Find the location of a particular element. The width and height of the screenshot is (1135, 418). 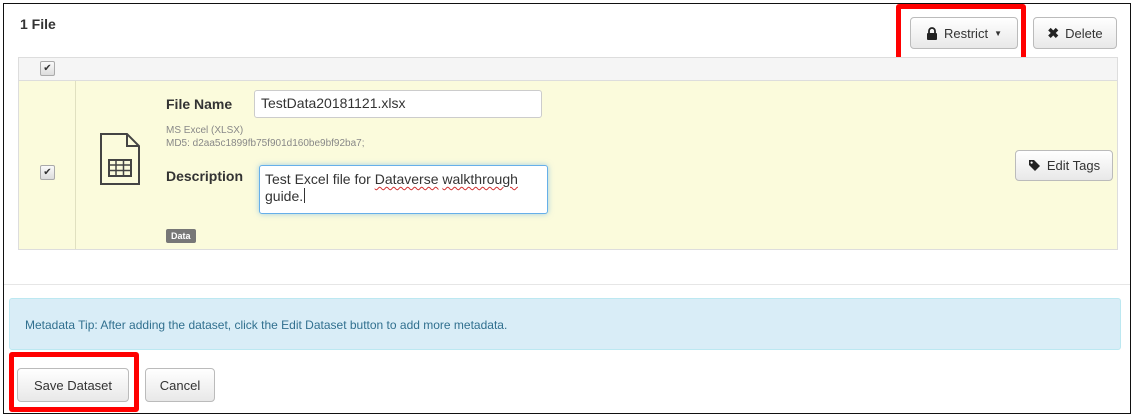

cancel-button: Cancel is located at coordinates (180, 385).